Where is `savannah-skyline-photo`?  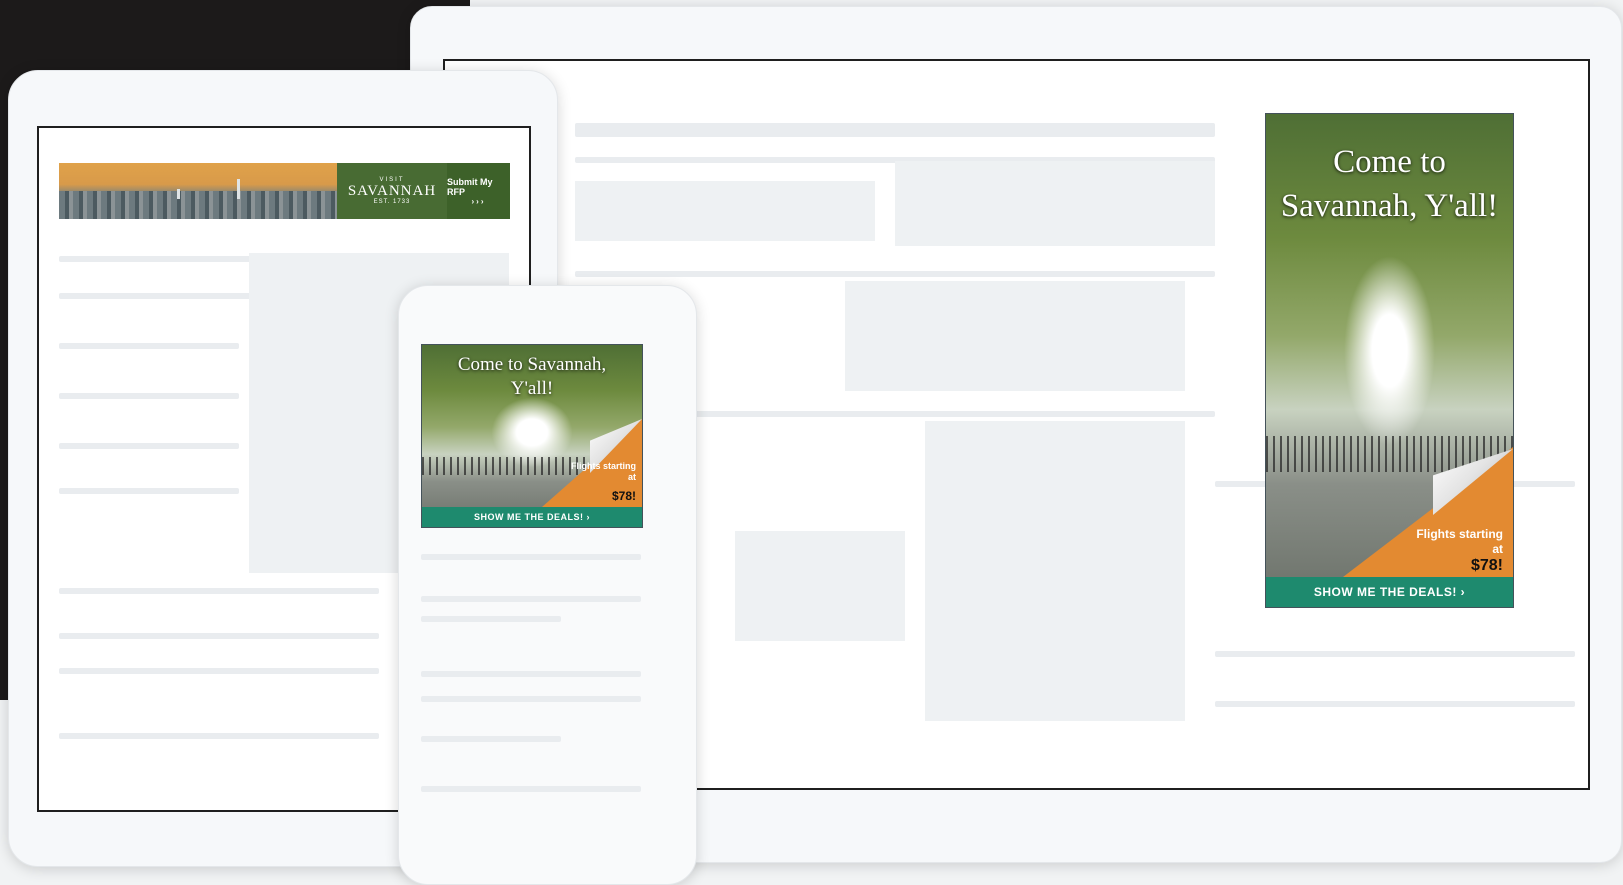 savannah-skyline-photo is located at coordinates (198, 191).